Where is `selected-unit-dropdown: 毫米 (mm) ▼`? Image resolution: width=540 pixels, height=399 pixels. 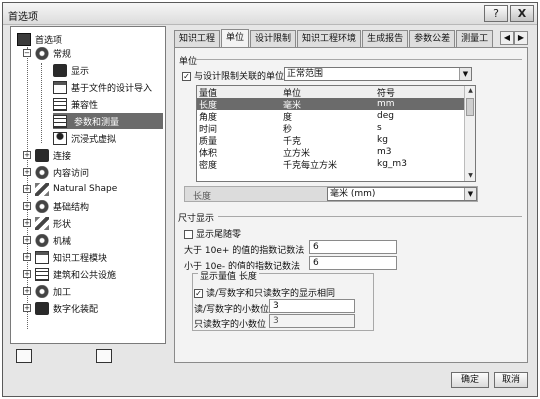
selected-unit-dropdown: 毫米 (mm) ▼ is located at coordinates (402, 194).